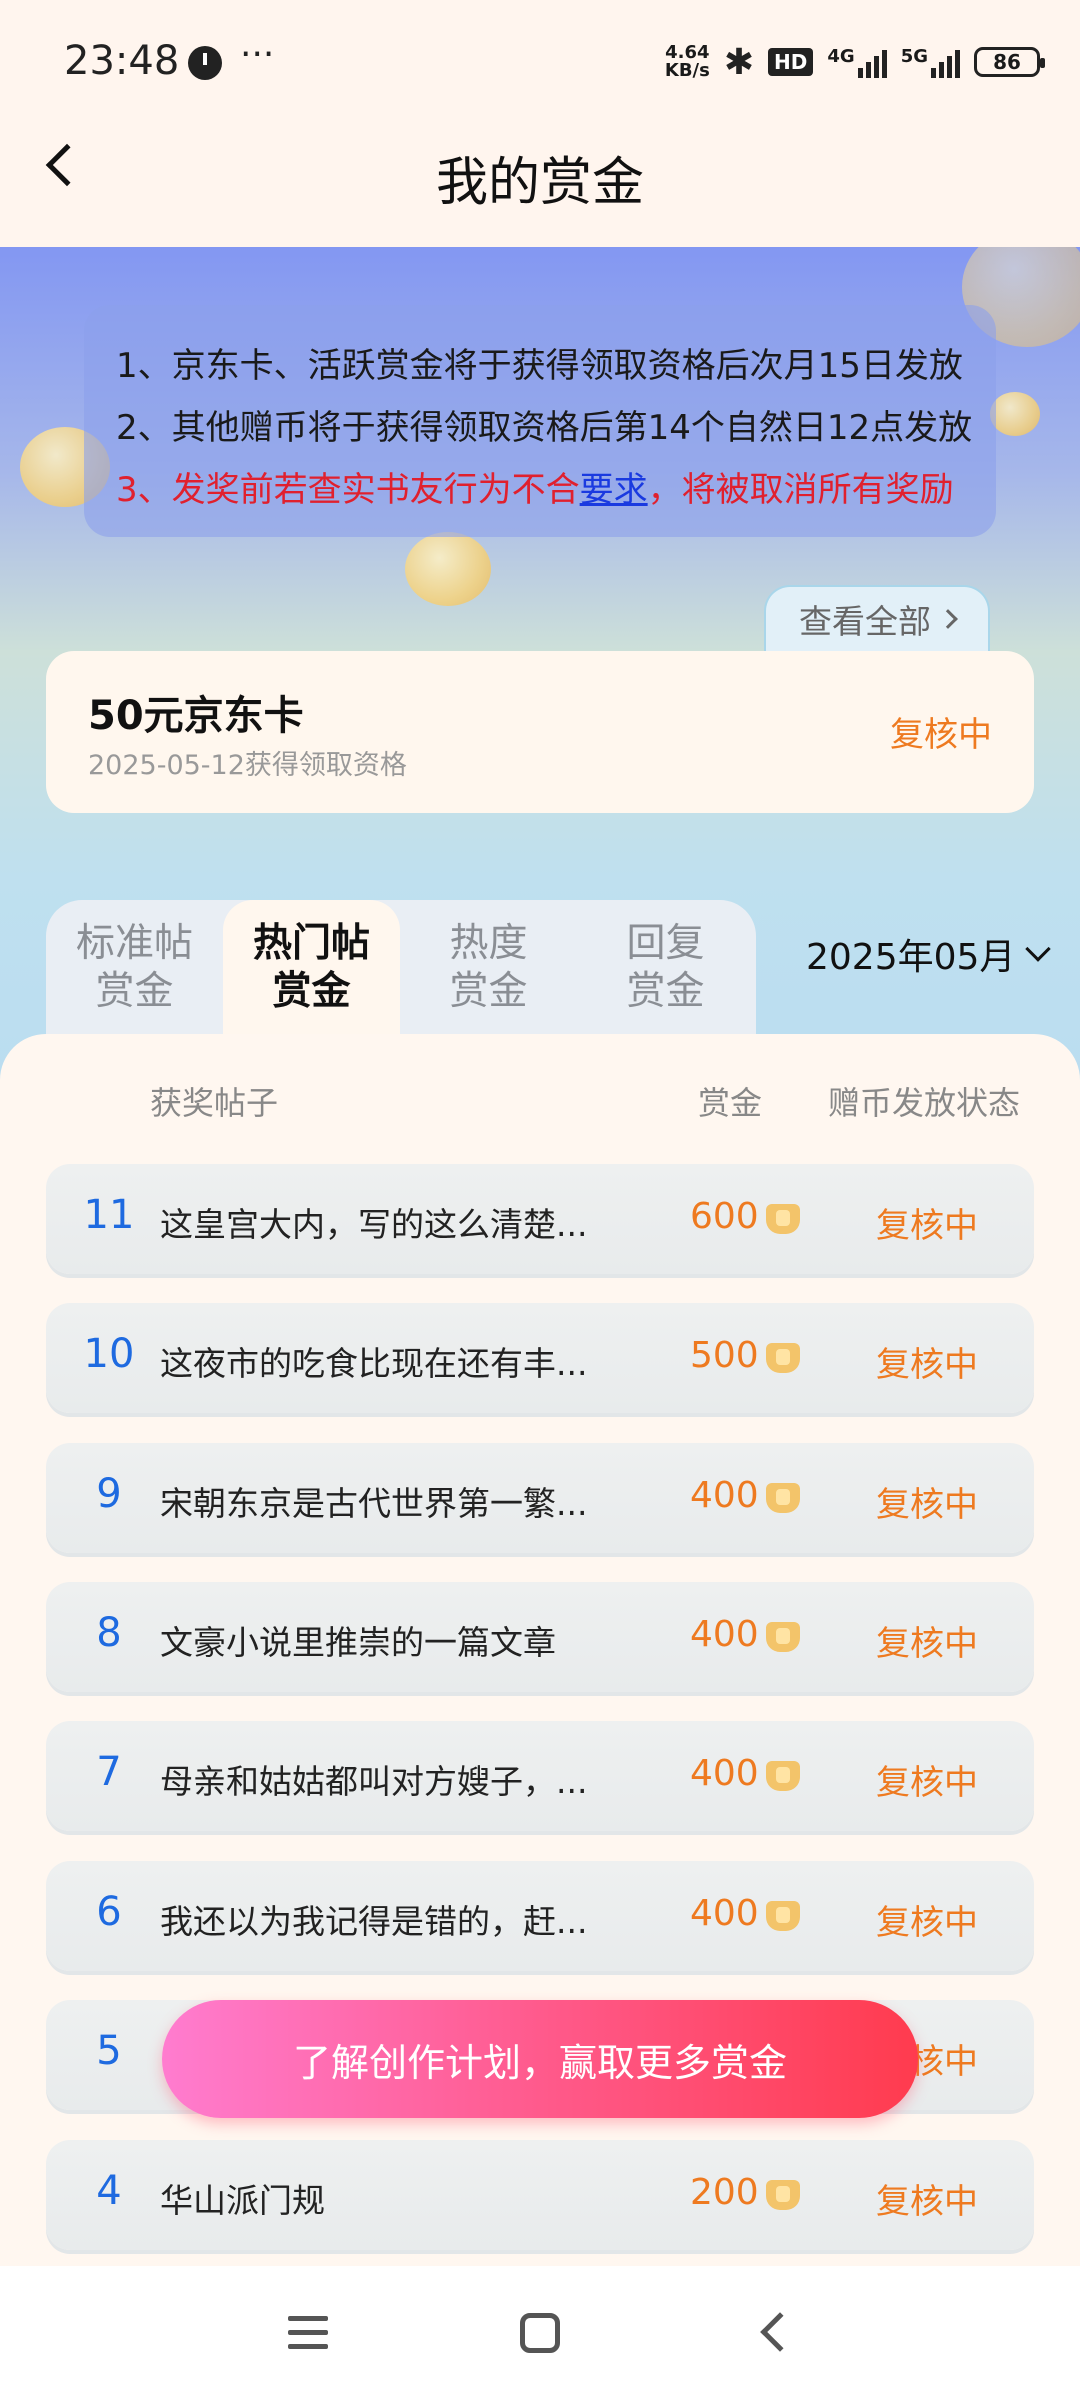 The image size is (1080, 2400). Describe the element at coordinates (196, 716) in the screenshot. I see `reward-title: 50元京东卡` at that location.